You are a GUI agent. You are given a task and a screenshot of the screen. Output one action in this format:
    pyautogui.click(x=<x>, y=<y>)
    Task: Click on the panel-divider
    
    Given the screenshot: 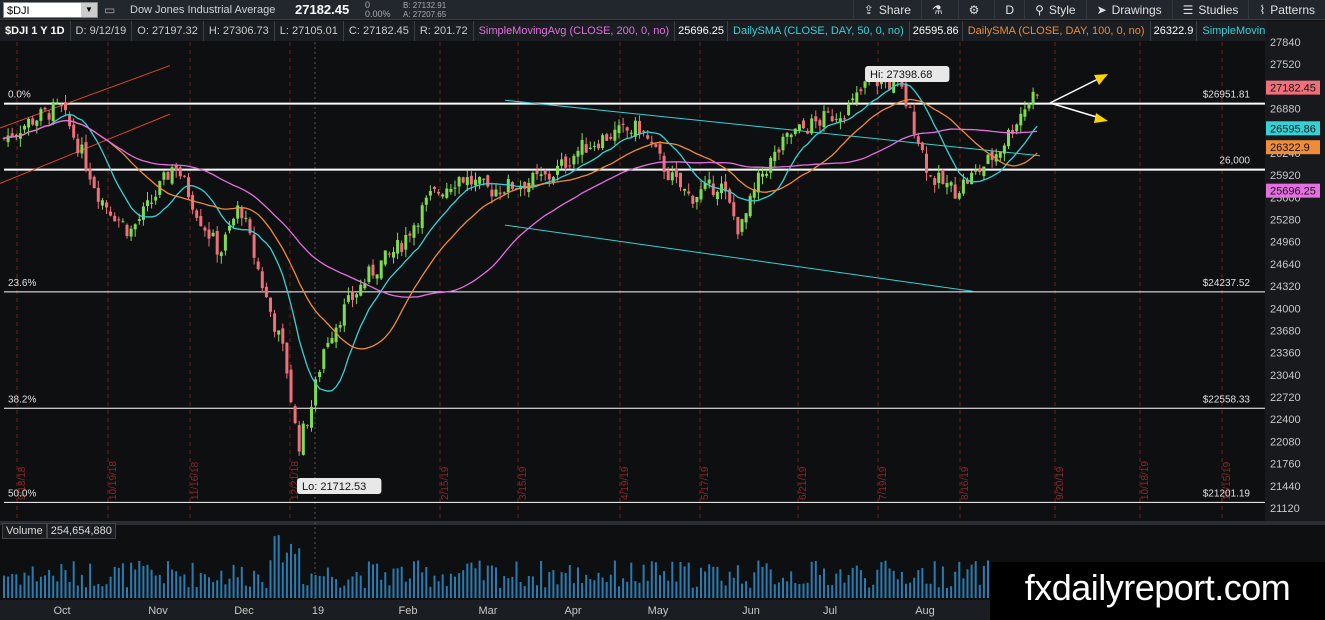 What is the action you would take?
    pyautogui.click(x=662, y=523)
    